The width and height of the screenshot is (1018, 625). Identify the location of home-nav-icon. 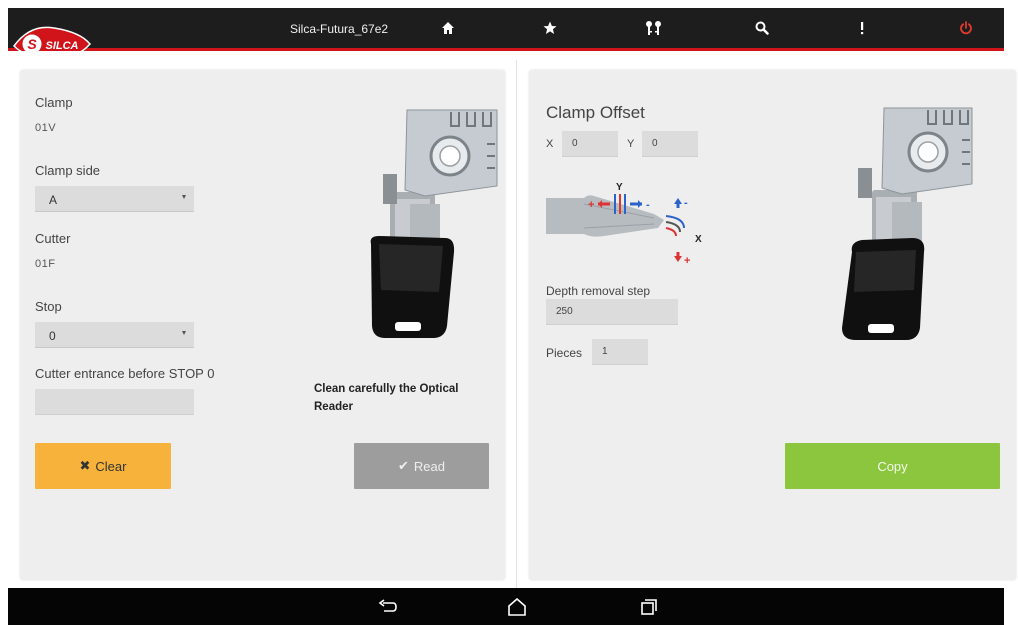
(517, 607).